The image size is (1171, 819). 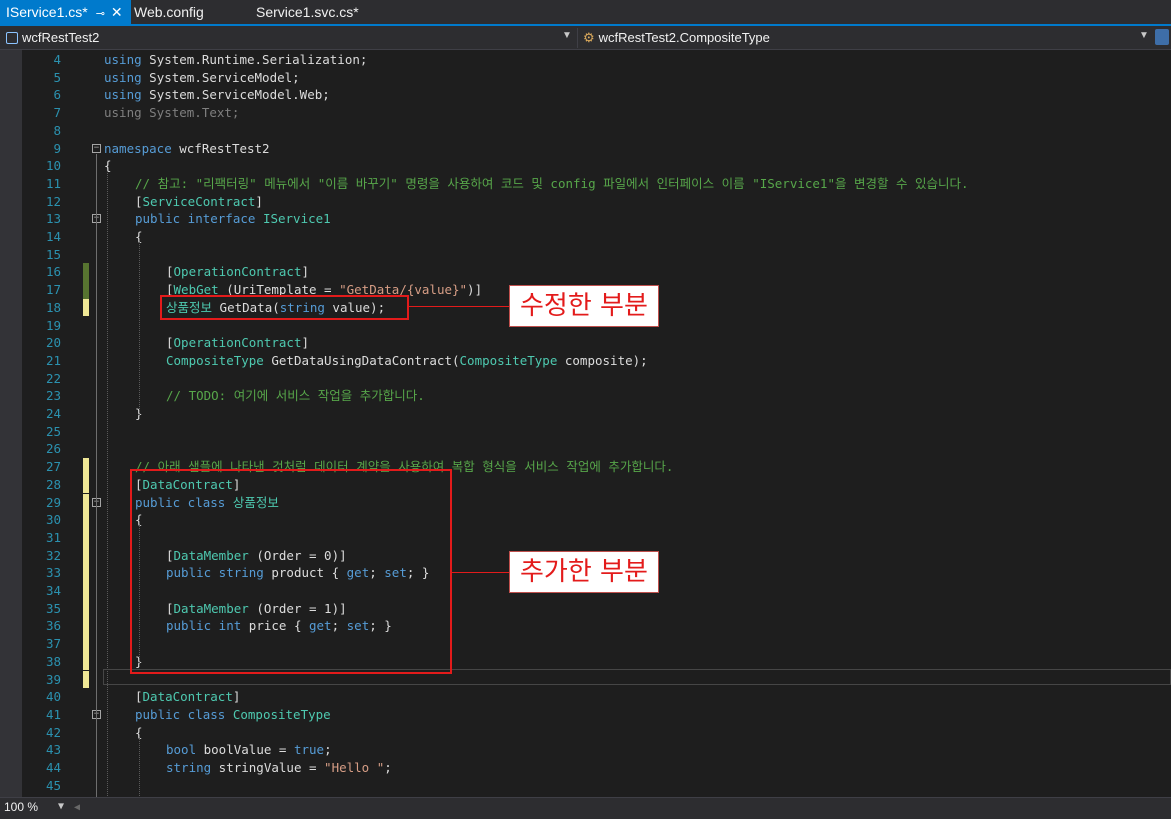 What do you see at coordinates (307, 12) in the screenshot?
I see `tab-service1-svc-cs: Service1.svc.cs*` at bounding box center [307, 12].